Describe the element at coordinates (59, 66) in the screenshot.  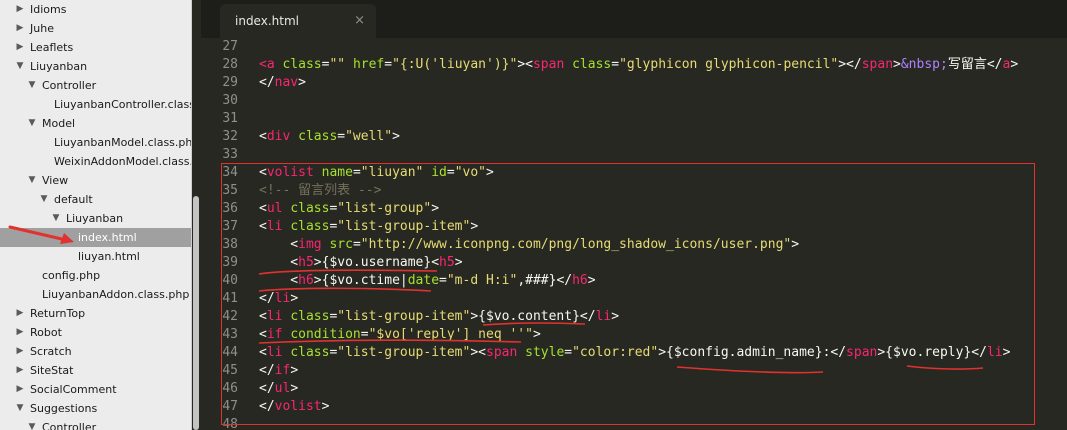
I see `tree-item-label: Liuyanban` at that location.